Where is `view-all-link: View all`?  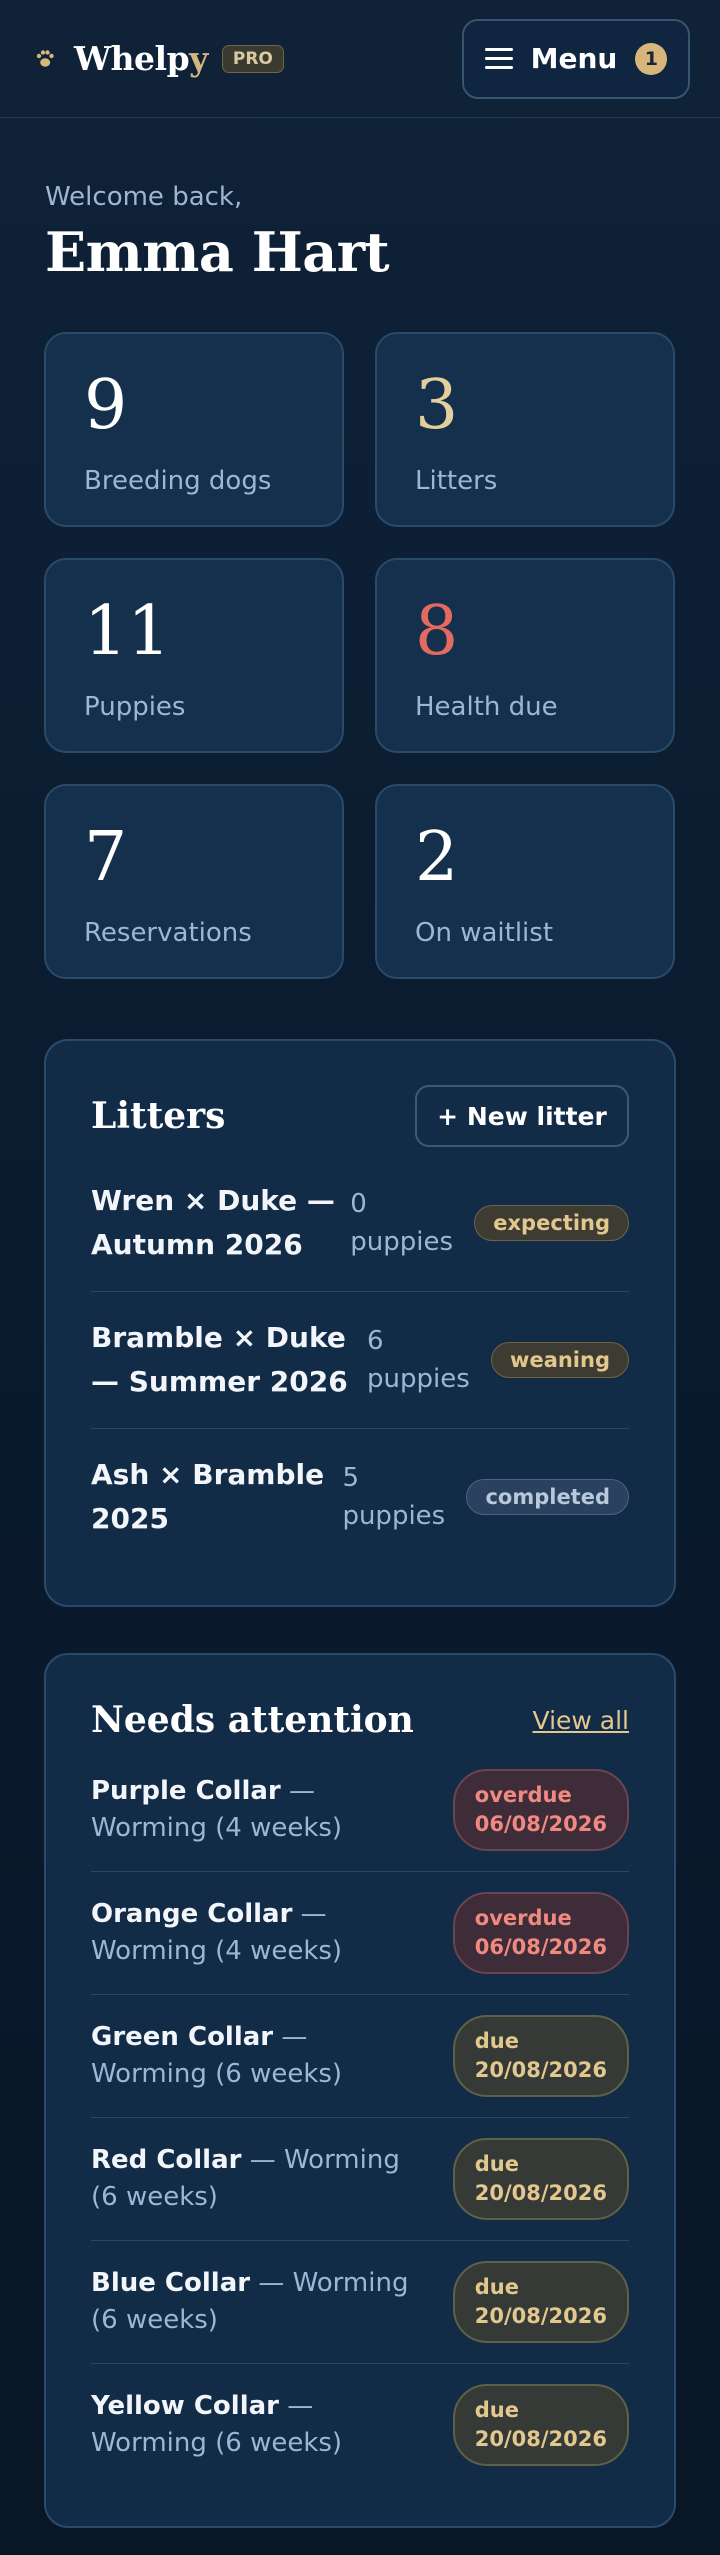 view-all-link: View all is located at coordinates (581, 1720).